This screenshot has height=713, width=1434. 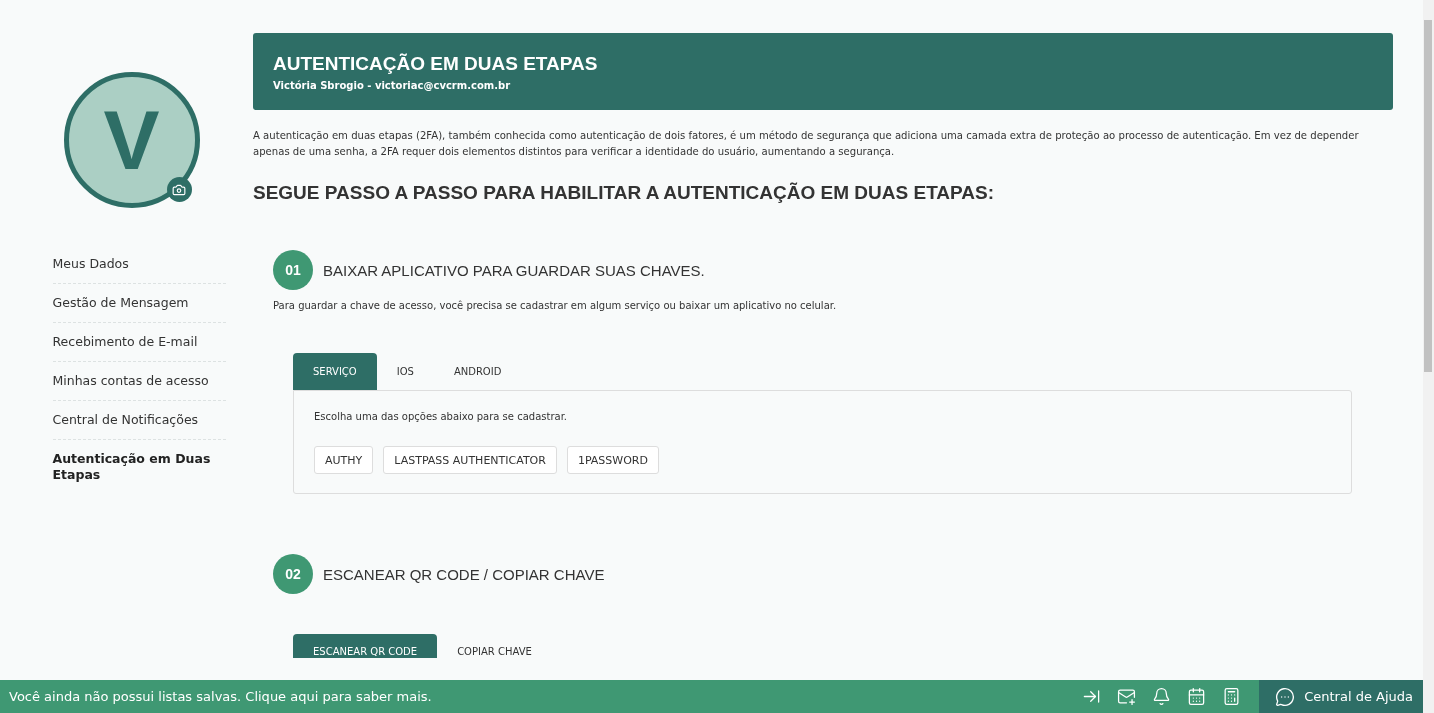 What do you see at coordinates (1197, 696) in the screenshot?
I see `calendar-icon` at bounding box center [1197, 696].